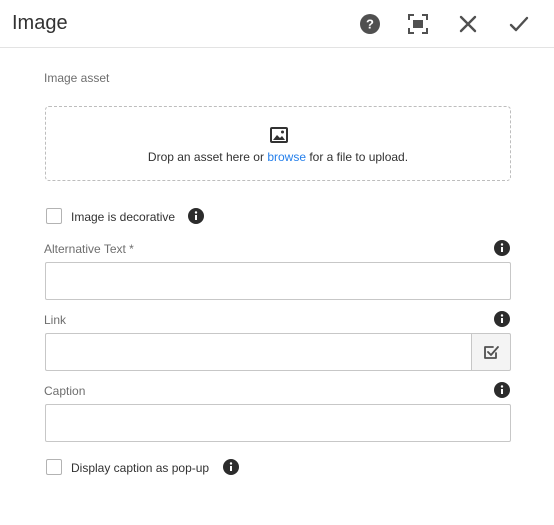 This screenshot has width=554, height=525. Describe the element at coordinates (207, 157) in the screenshot. I see `drop-text-prefix: Drop an asset here or` at that location.